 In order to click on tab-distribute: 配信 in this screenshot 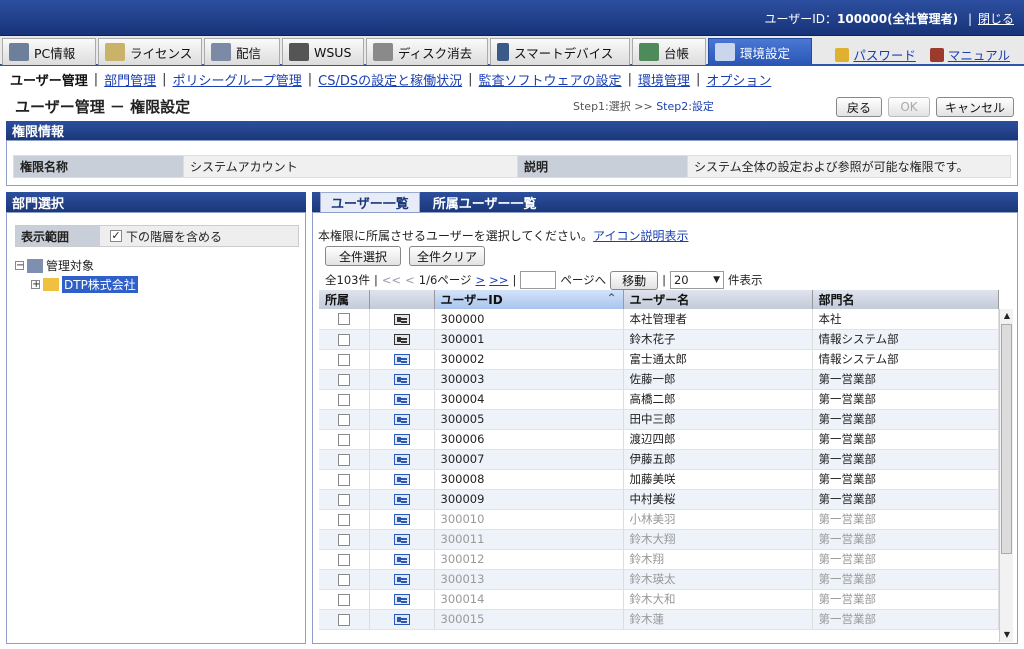, I will do `click(242, 51)`.